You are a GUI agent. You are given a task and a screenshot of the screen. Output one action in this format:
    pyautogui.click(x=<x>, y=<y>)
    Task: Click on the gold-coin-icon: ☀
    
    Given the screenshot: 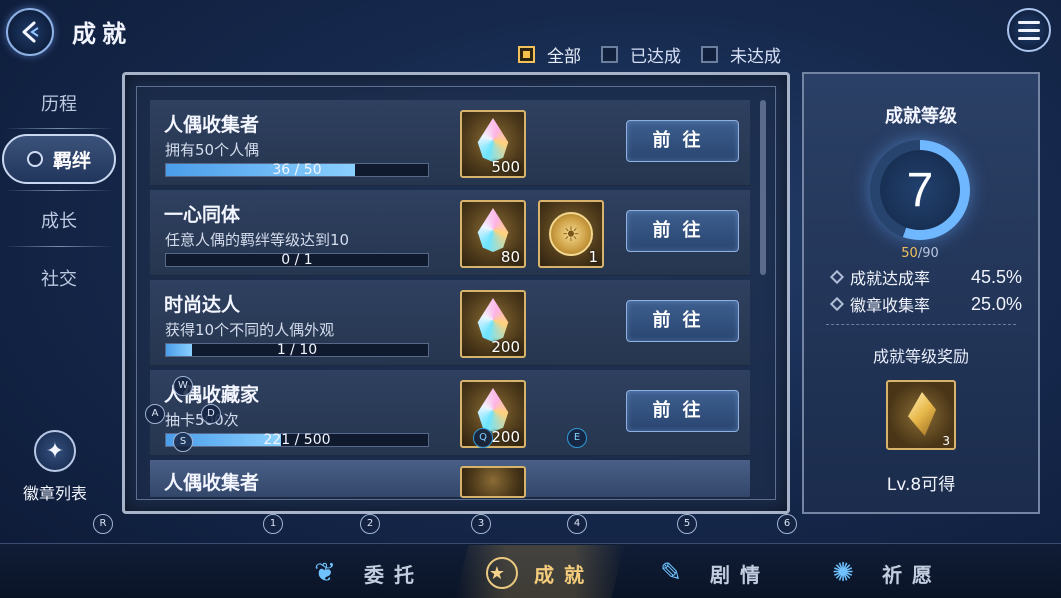 What is the action you would take?
    pyautogui.click(x=571, y=234)
    